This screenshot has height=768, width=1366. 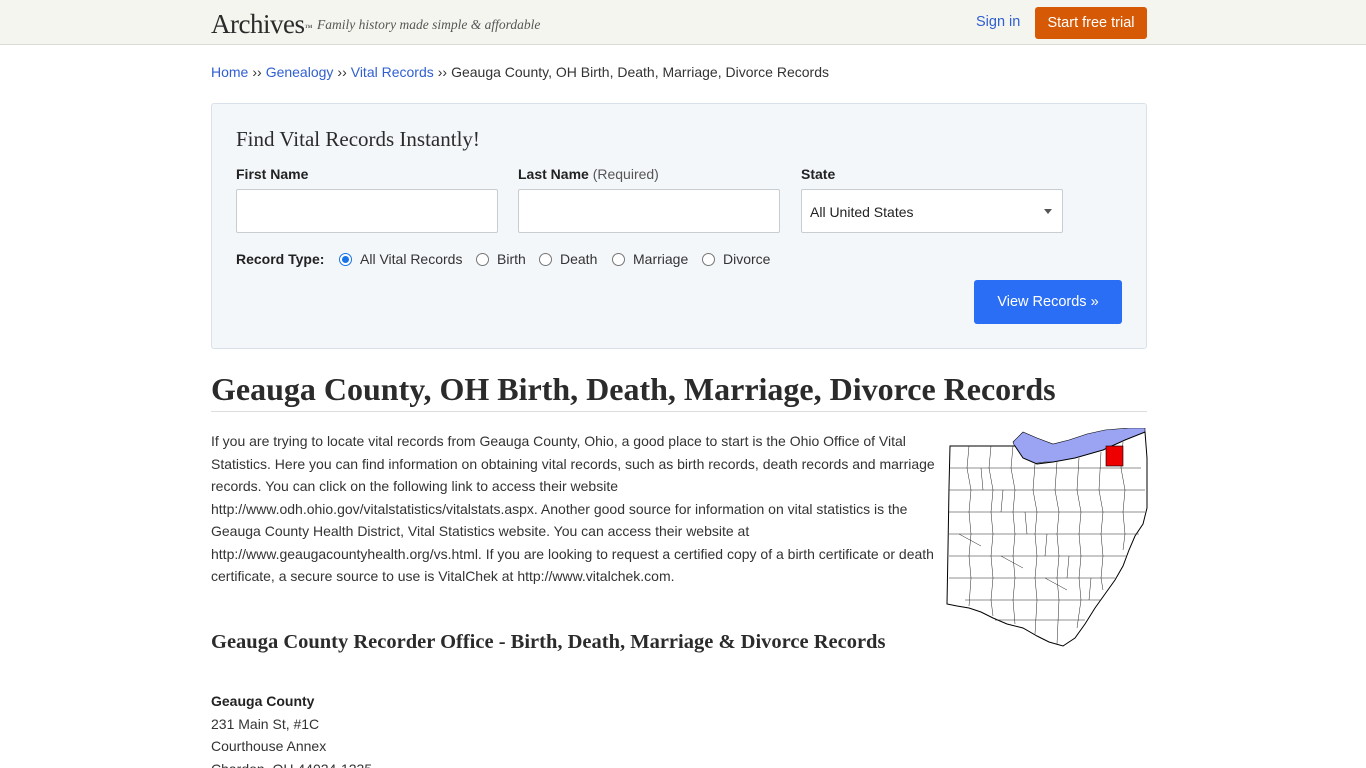 I want to click on state-select: All United States, so click(x=932, y=211).